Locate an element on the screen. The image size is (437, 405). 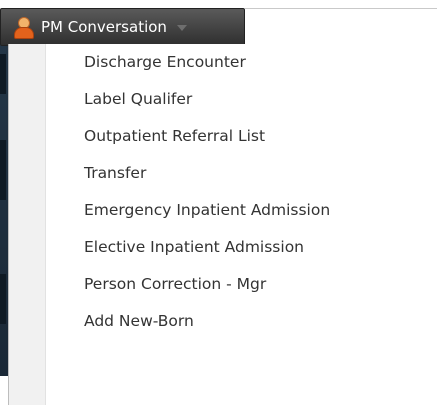
menu-item-outpatient-referral-list: Outpatient Referral List is located at coordinates (241, 136).